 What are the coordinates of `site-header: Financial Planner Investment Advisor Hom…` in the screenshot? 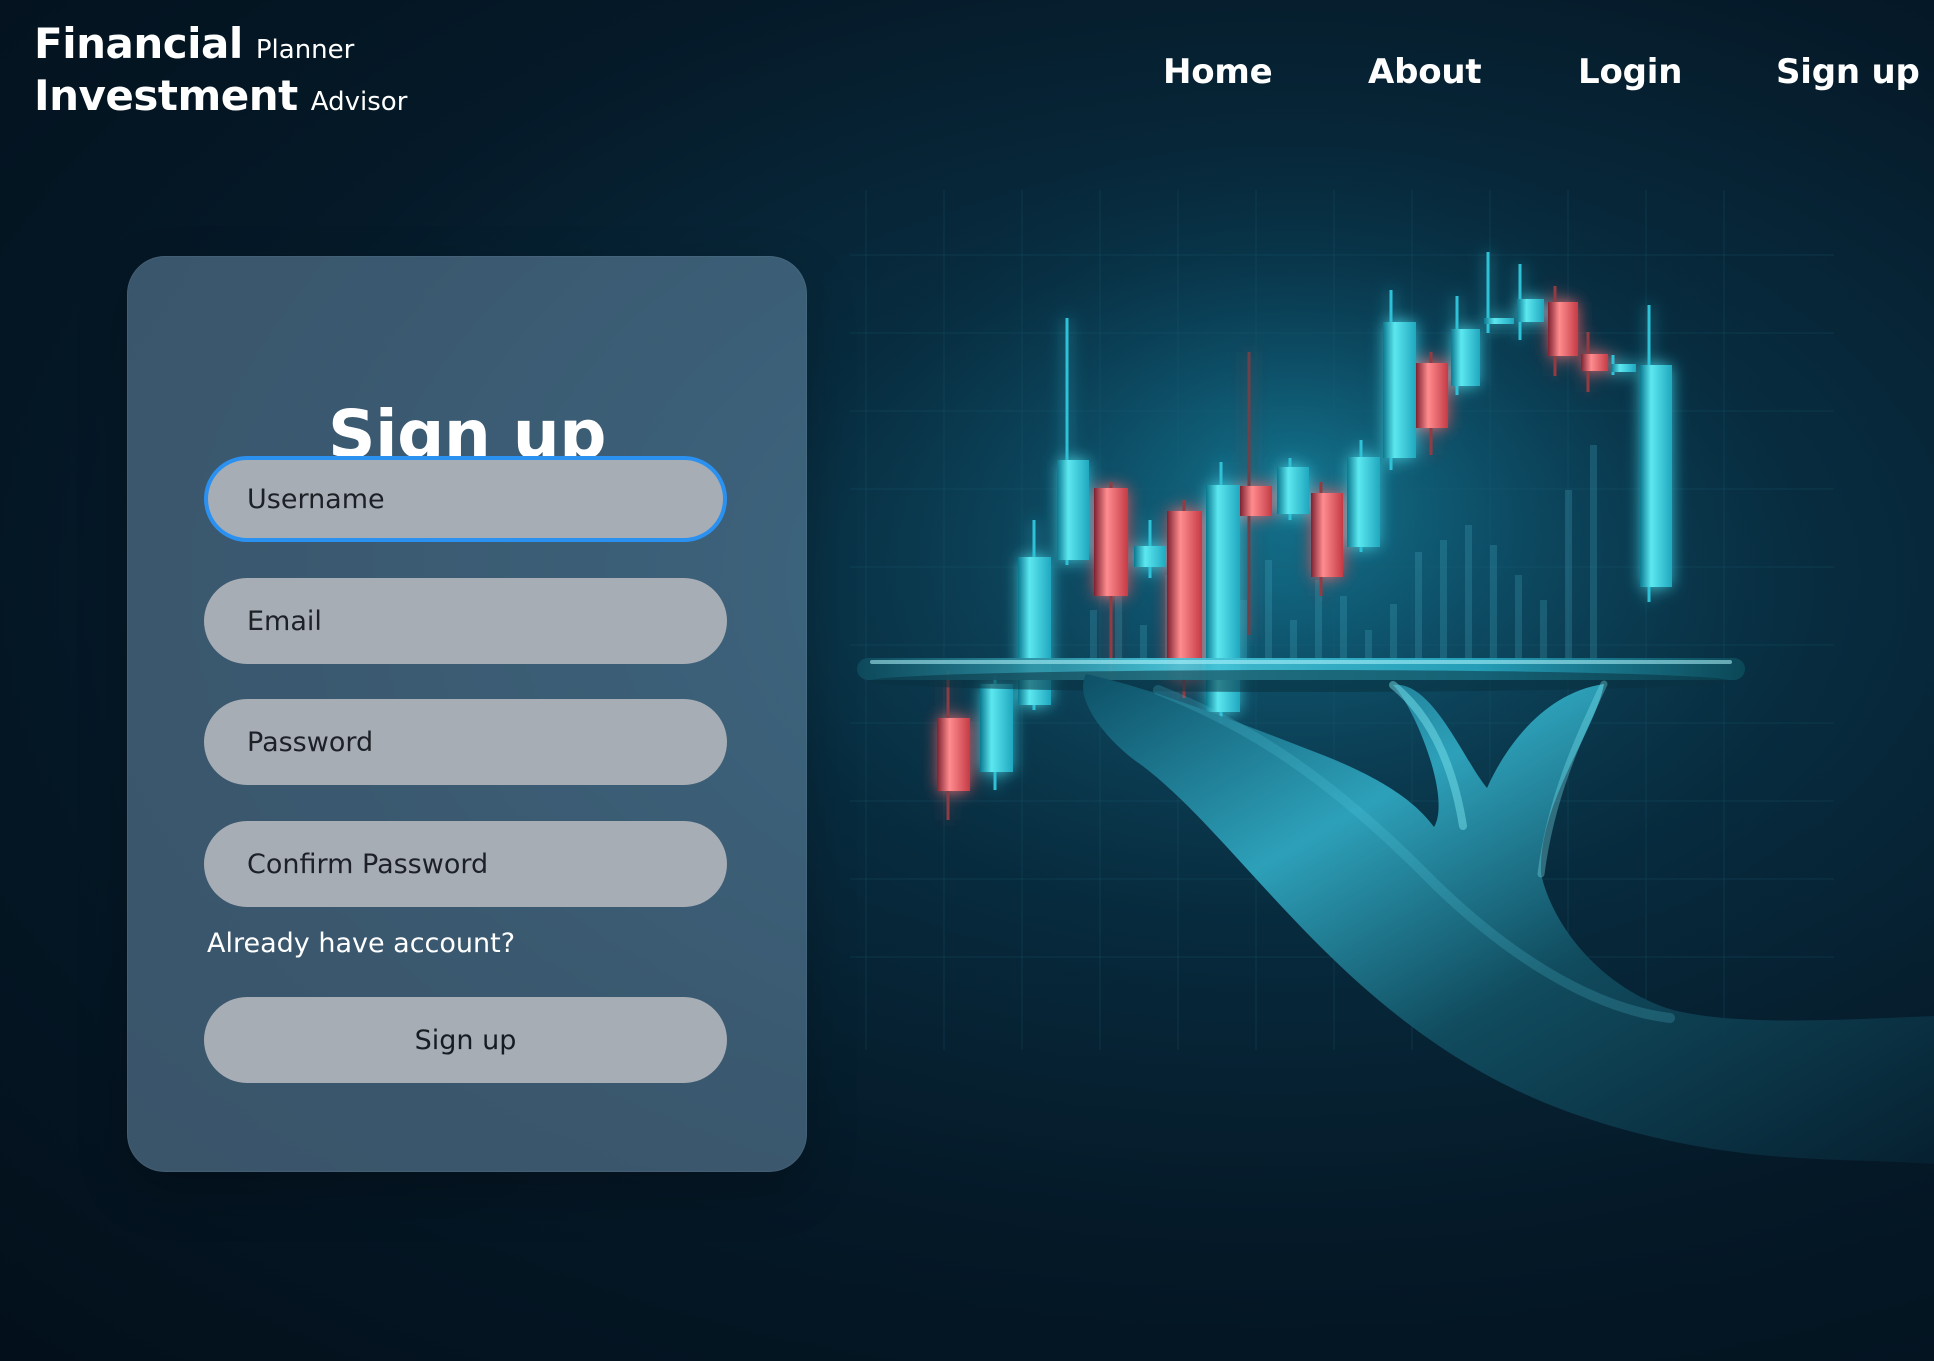 It's located at (967, 75).